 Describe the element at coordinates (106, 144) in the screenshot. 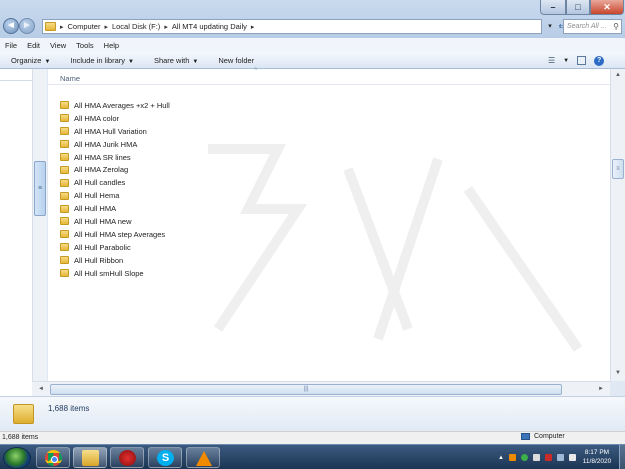

I see `list-item-label: All HMA Jurik HMA` at that location.